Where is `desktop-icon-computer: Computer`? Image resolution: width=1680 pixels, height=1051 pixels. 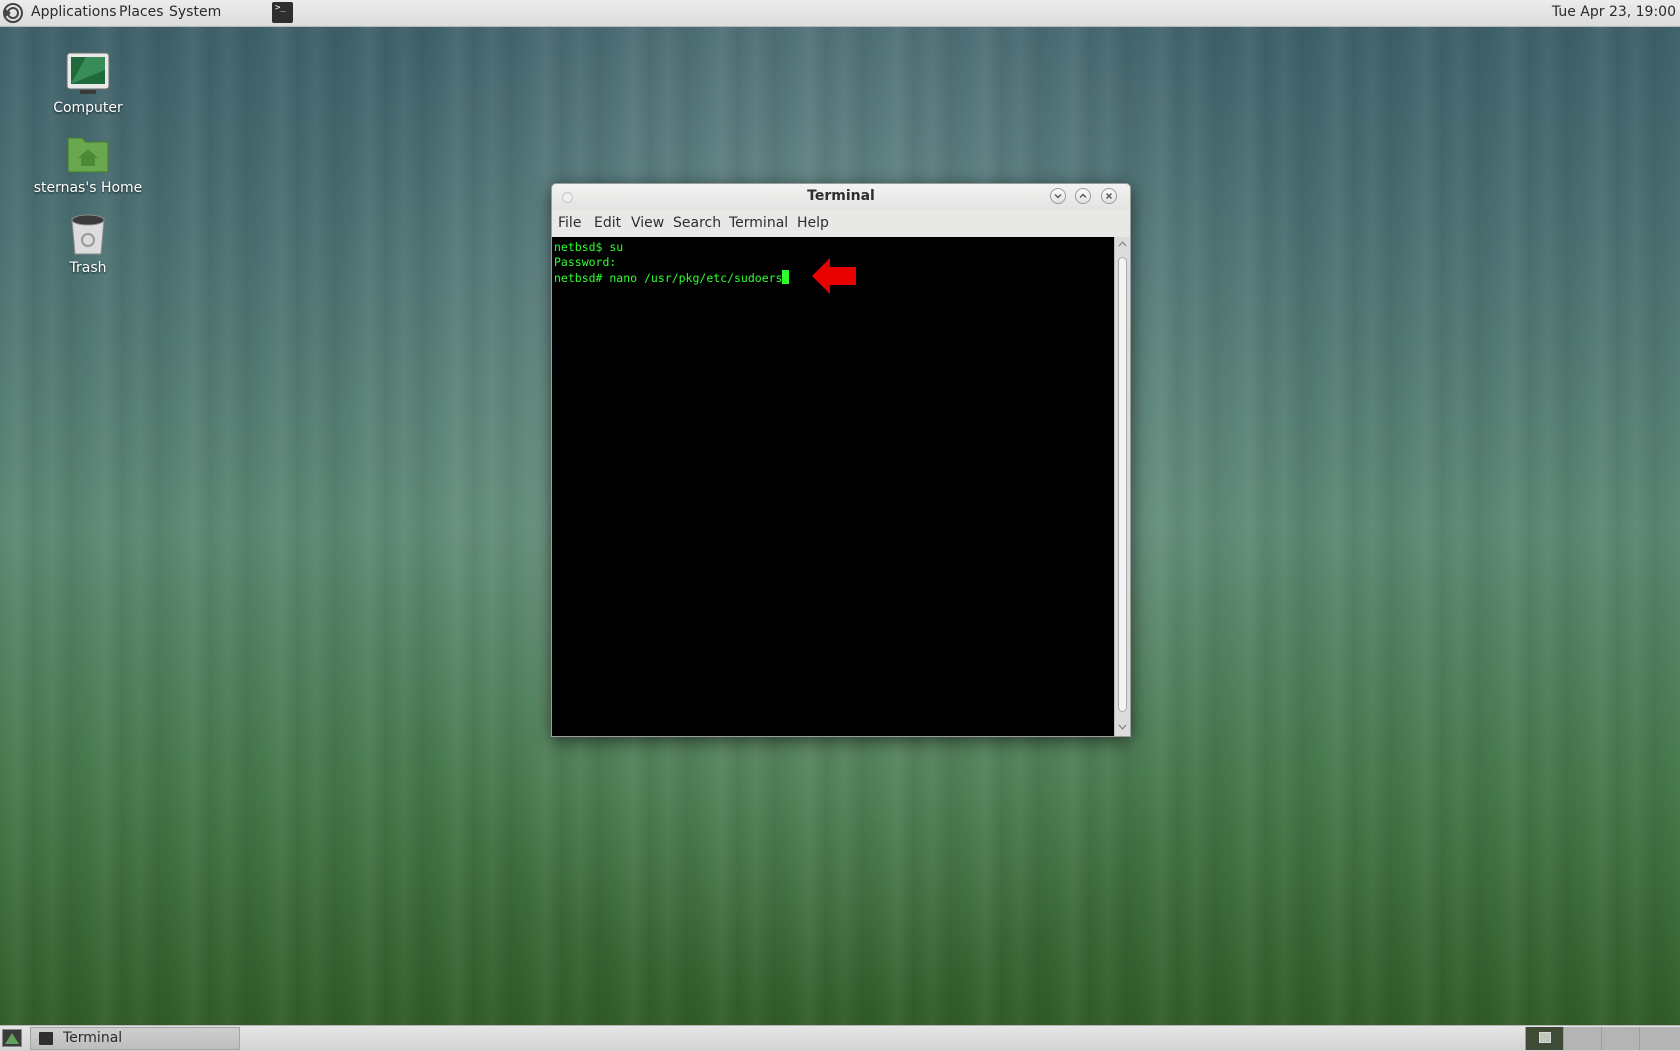
desktop-icon-computer: Computer is located at coordinates (88, 83).